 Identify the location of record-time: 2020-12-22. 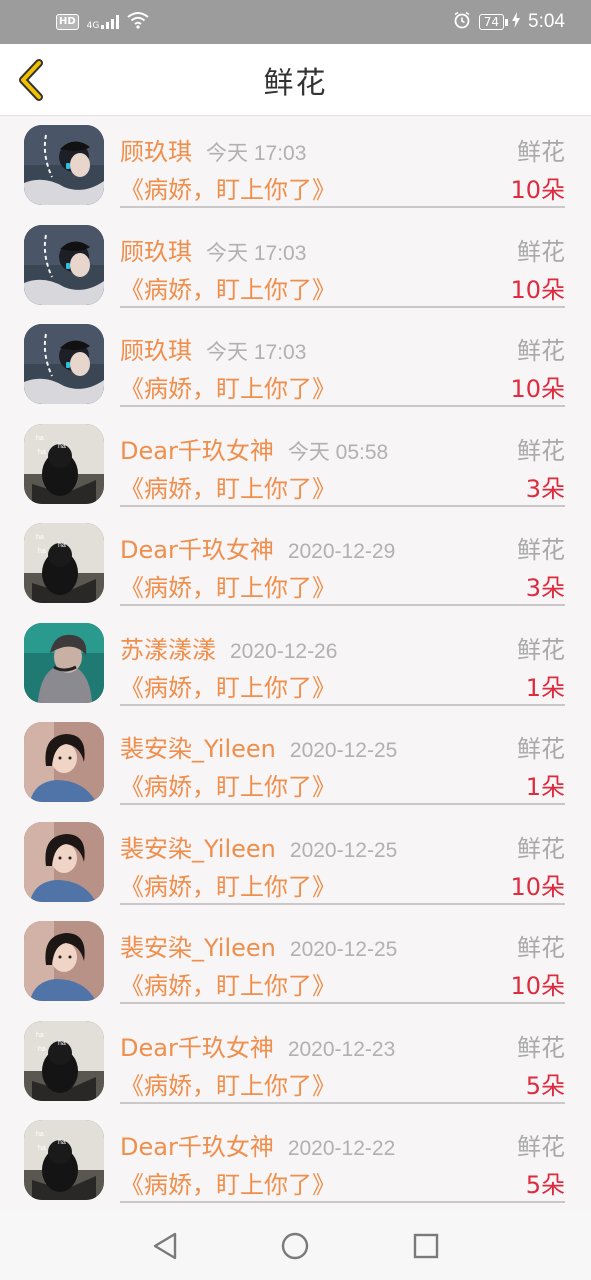
(341, 1148).